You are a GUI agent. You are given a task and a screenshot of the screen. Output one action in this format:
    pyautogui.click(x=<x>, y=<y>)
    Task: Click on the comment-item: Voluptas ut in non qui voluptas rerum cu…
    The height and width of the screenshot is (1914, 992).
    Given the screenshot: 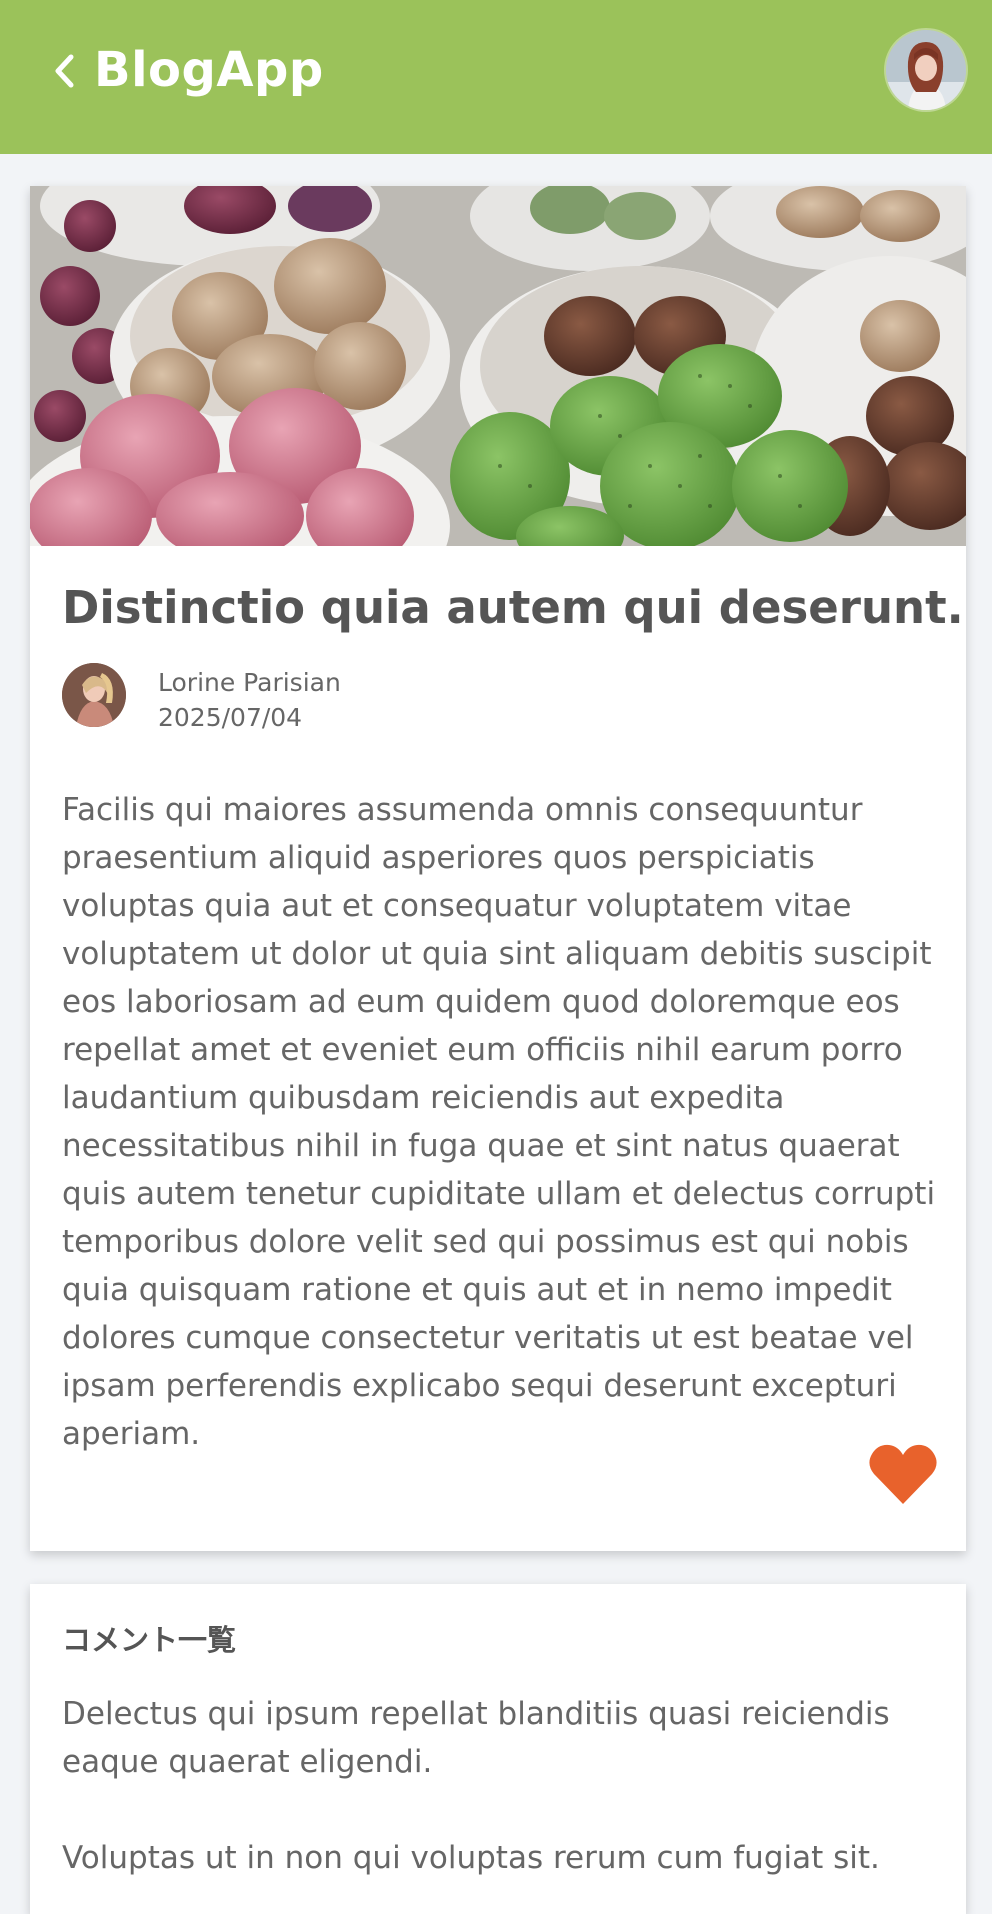 What is the action you would take?
    pyautogui.click(x=471, y=1858)
    